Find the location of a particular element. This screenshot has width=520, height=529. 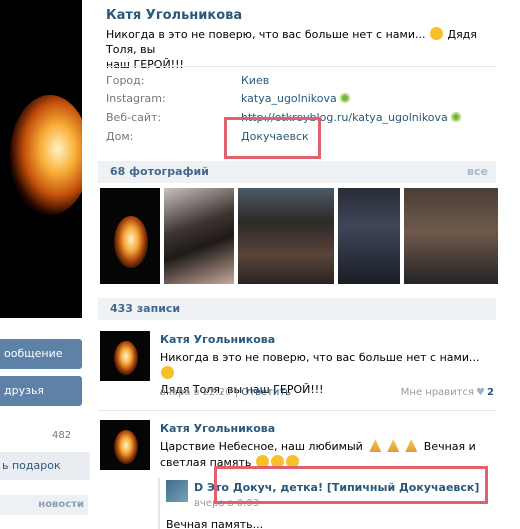

post-text-line: Вечная и is located at coordinates (449, 446).